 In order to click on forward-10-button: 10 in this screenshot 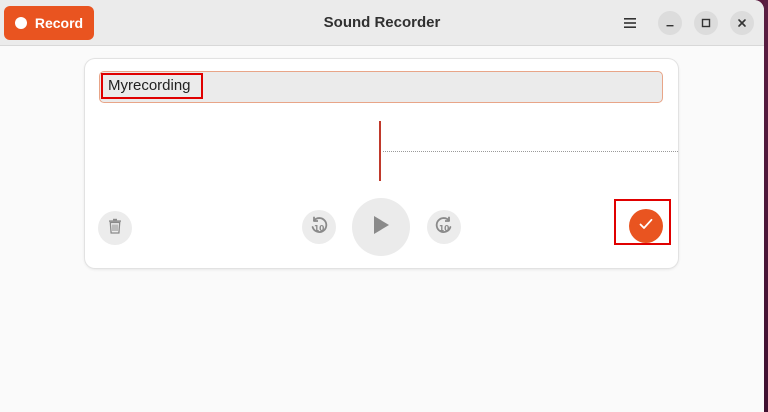, I will do `click(444, 227)`.